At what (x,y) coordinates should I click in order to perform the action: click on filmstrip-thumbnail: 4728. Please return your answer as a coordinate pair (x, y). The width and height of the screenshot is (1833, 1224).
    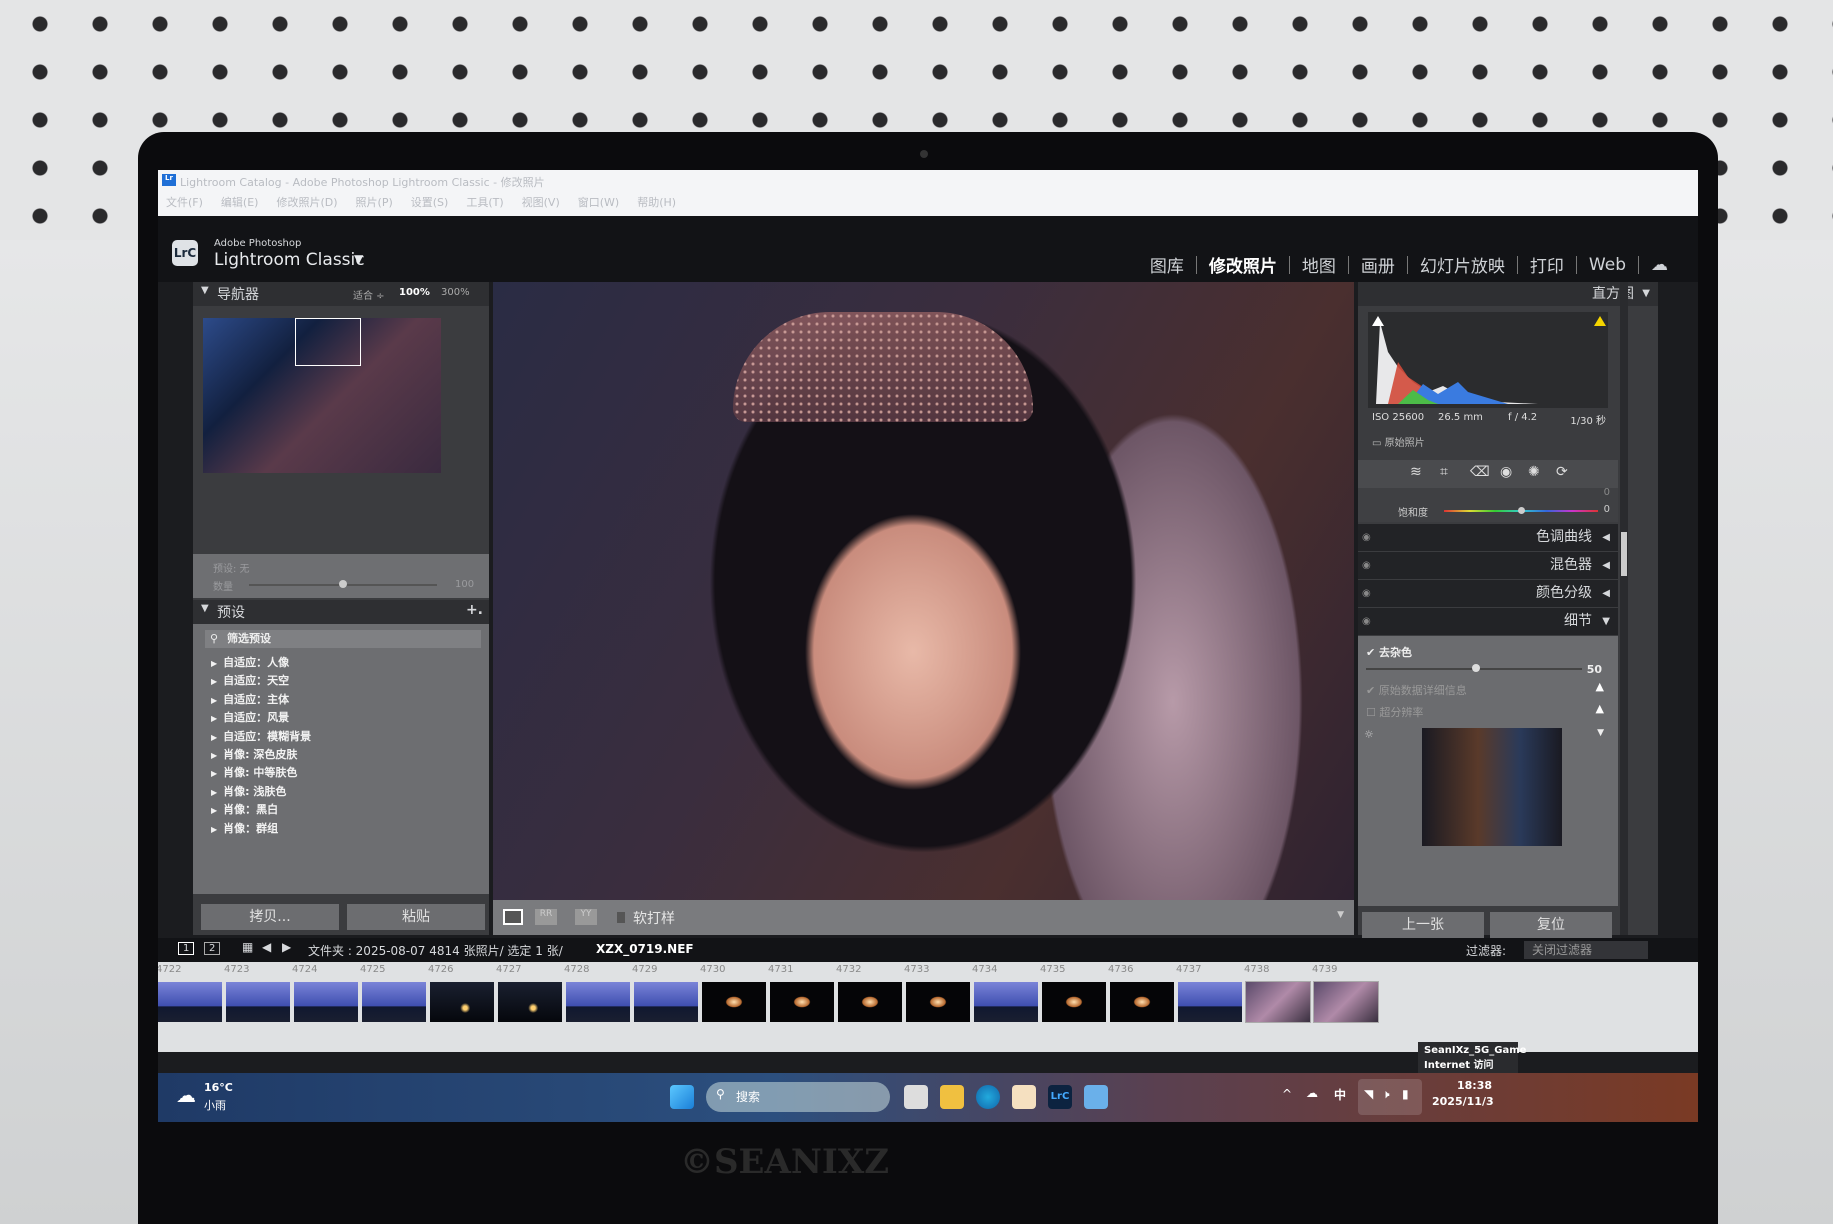
    Looking at the image, I should click on (595, 1007).